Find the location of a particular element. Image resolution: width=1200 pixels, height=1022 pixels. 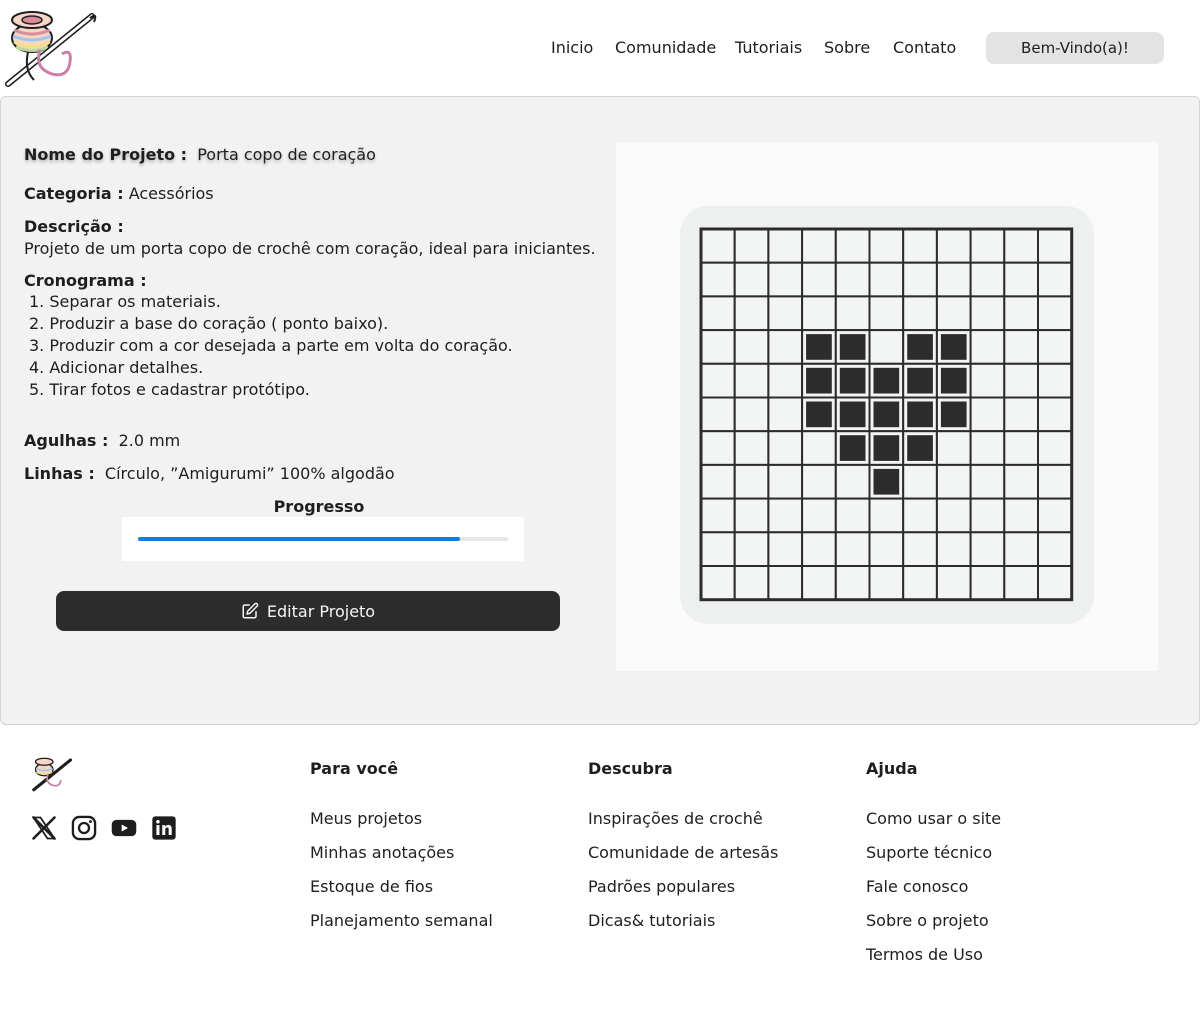

needles-label: Agulhas : is located at coordinates (66, 440).